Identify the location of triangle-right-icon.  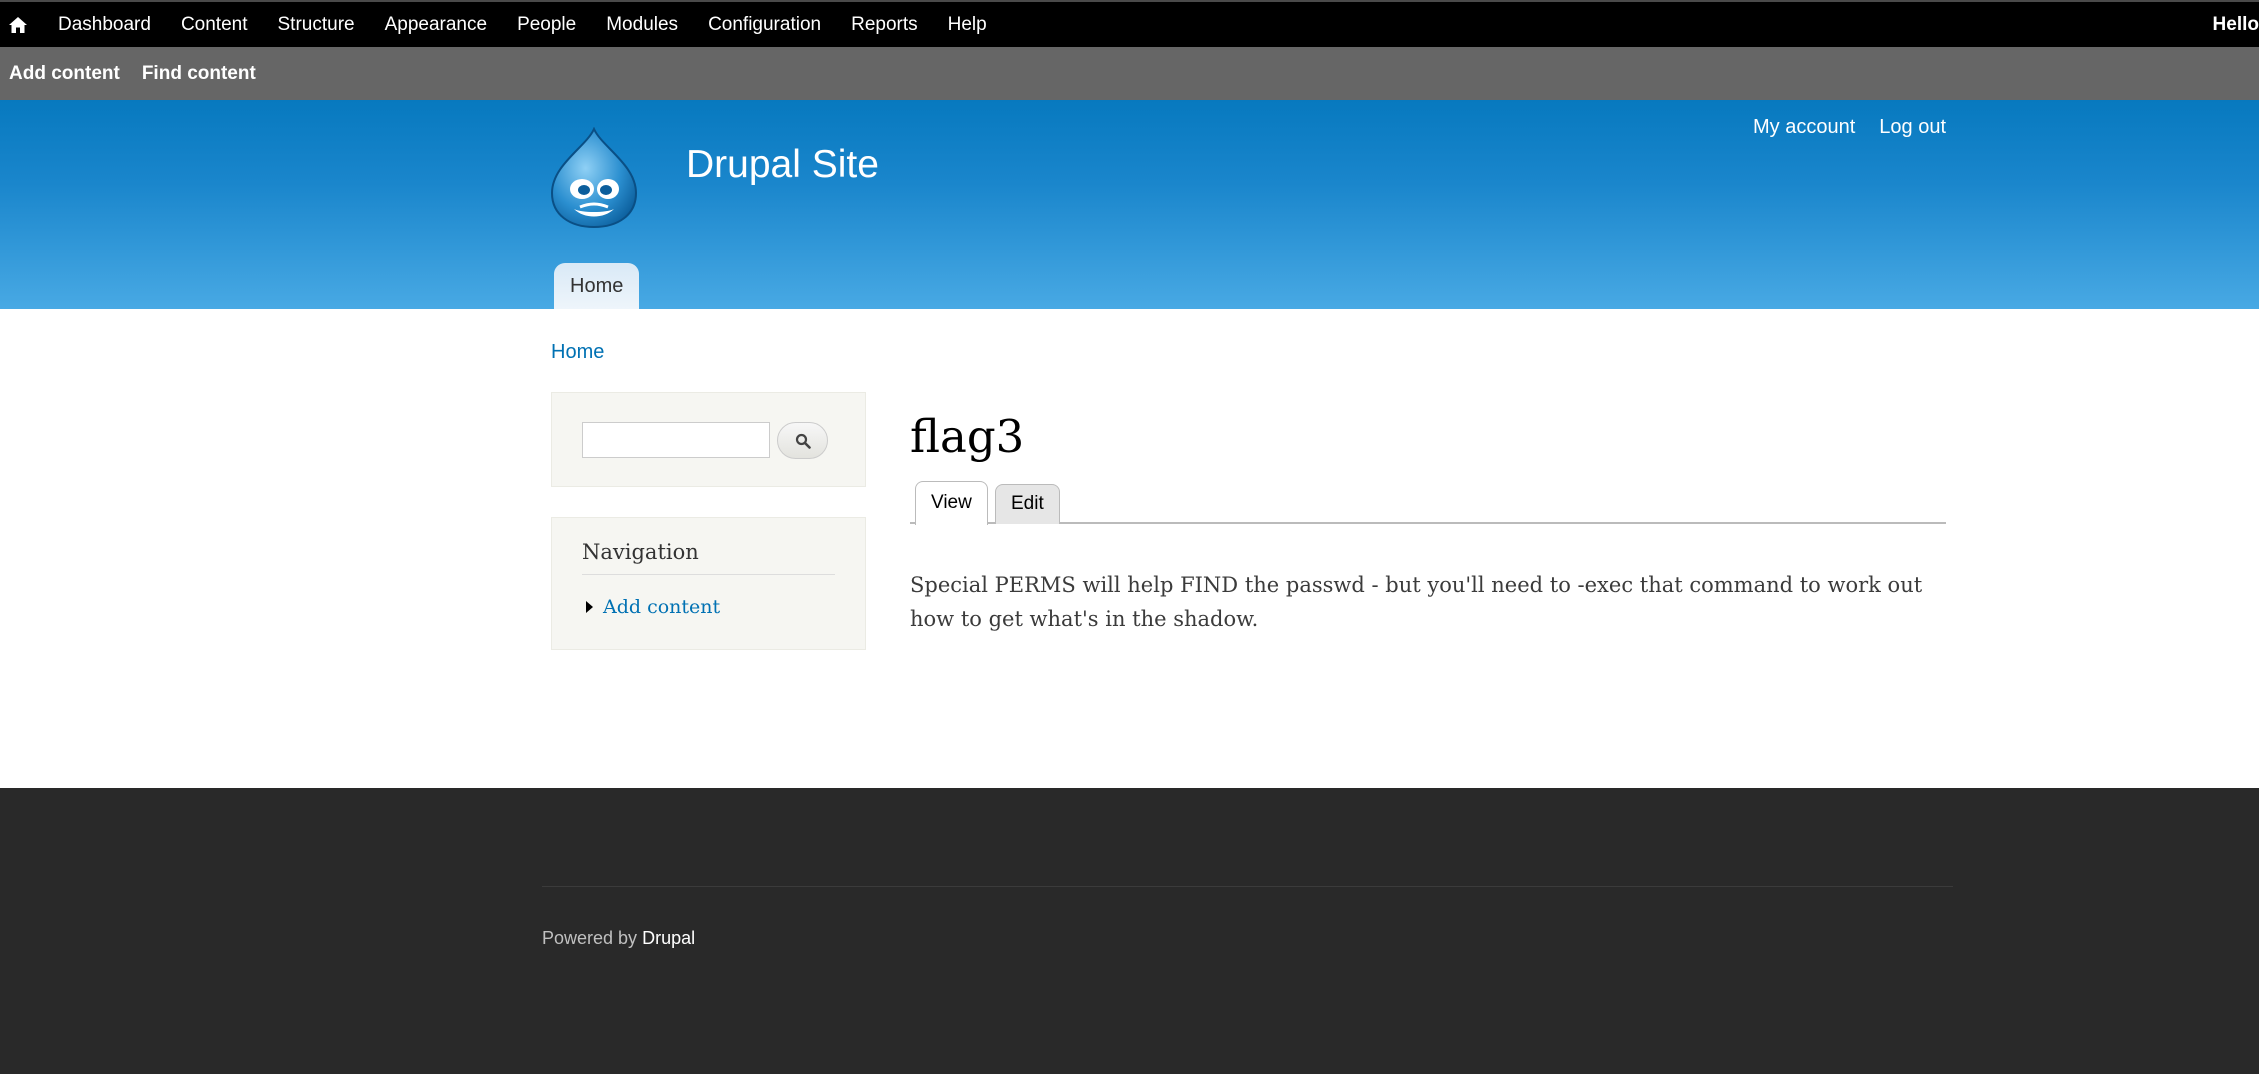
(589, 607).